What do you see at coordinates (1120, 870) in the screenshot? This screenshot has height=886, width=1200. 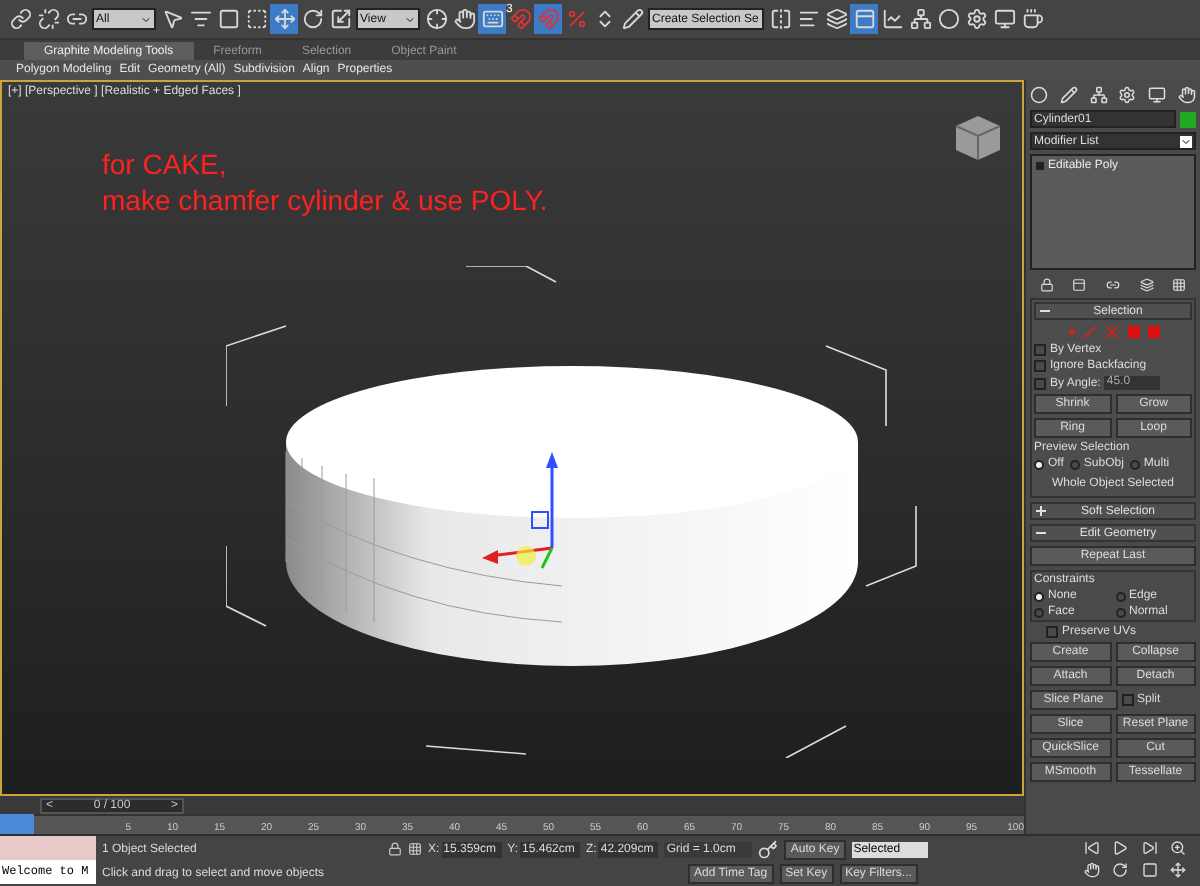 I see `orbit-icon` at bounding box center [1120, 870].